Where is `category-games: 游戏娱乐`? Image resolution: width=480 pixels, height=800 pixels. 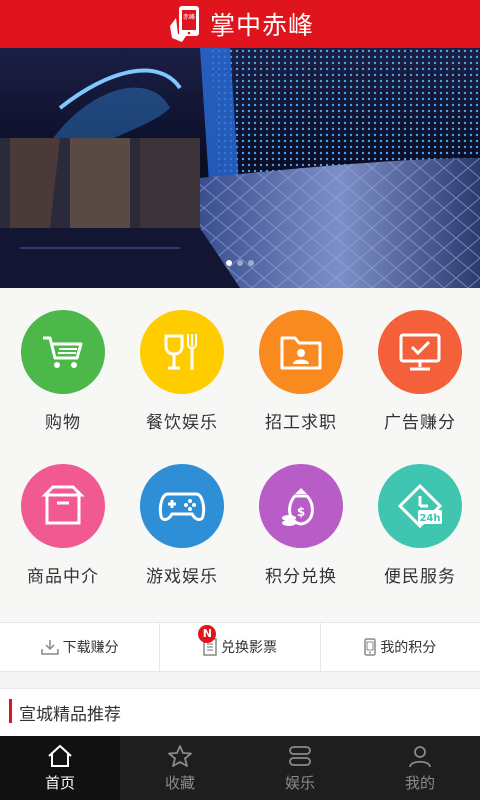 category-games: 游戏娱乐 is located at coordinates (182, 525).